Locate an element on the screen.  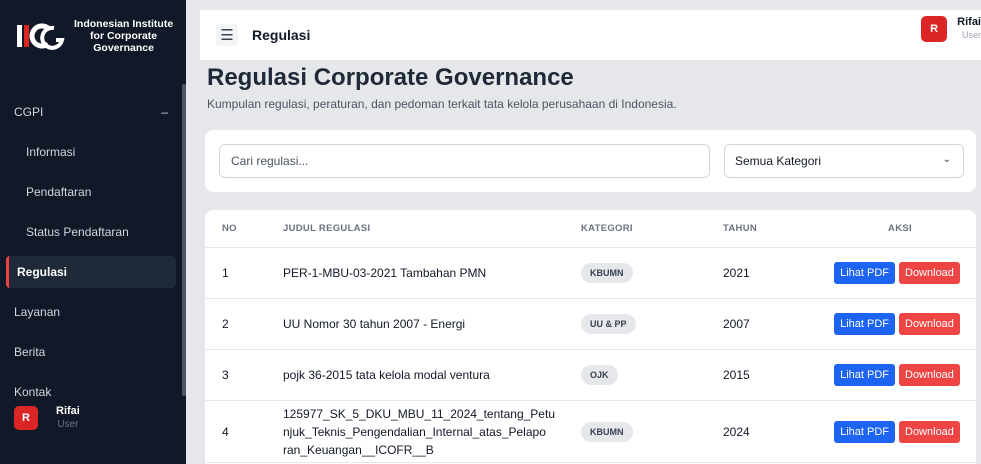
collapse-icon: – is located at coordinates (164, 112).